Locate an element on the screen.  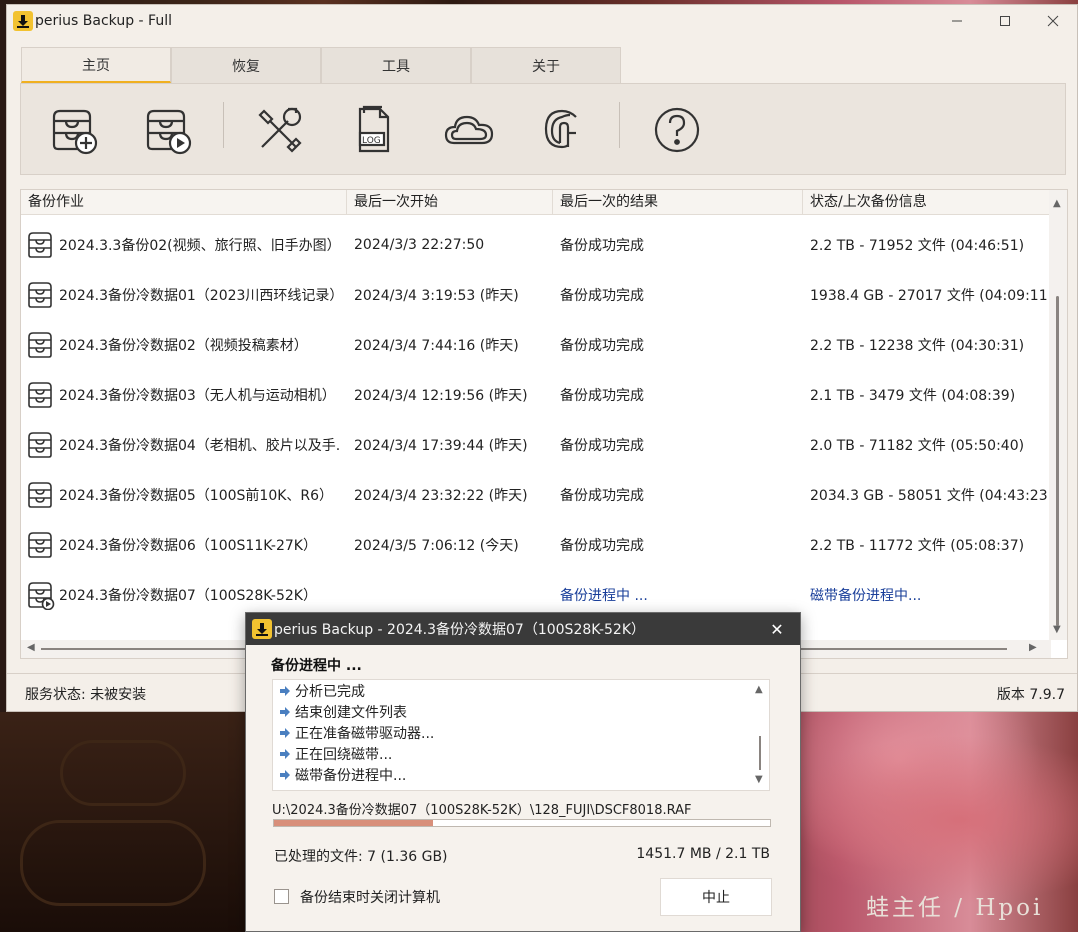
version-label: 版本 7.9.7 is located at coordinates (1030, 695).